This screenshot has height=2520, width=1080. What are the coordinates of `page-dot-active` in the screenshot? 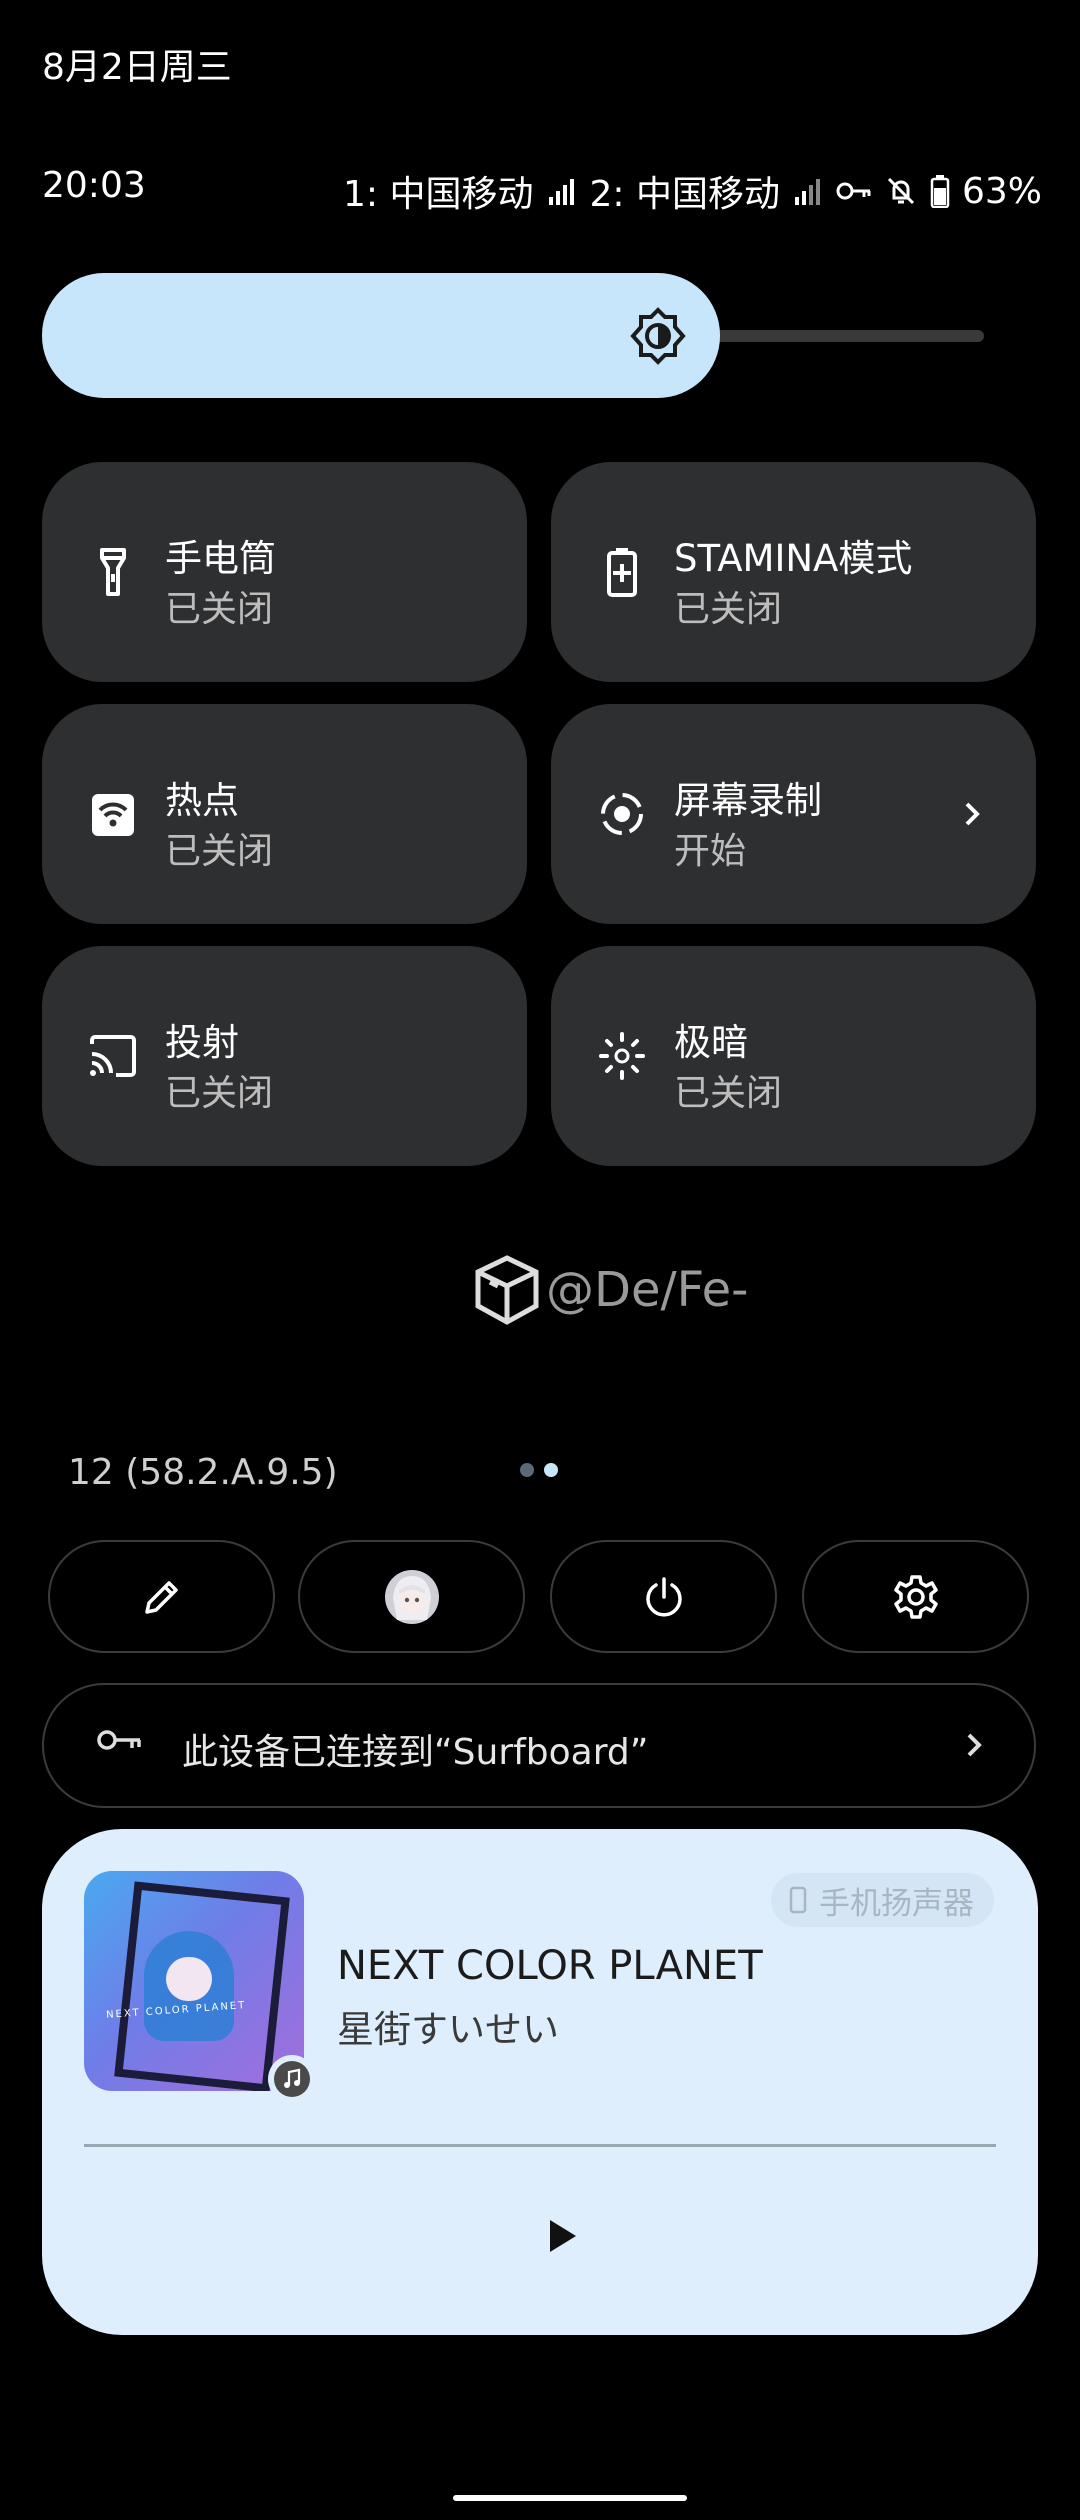 It's located at (551, 1470).